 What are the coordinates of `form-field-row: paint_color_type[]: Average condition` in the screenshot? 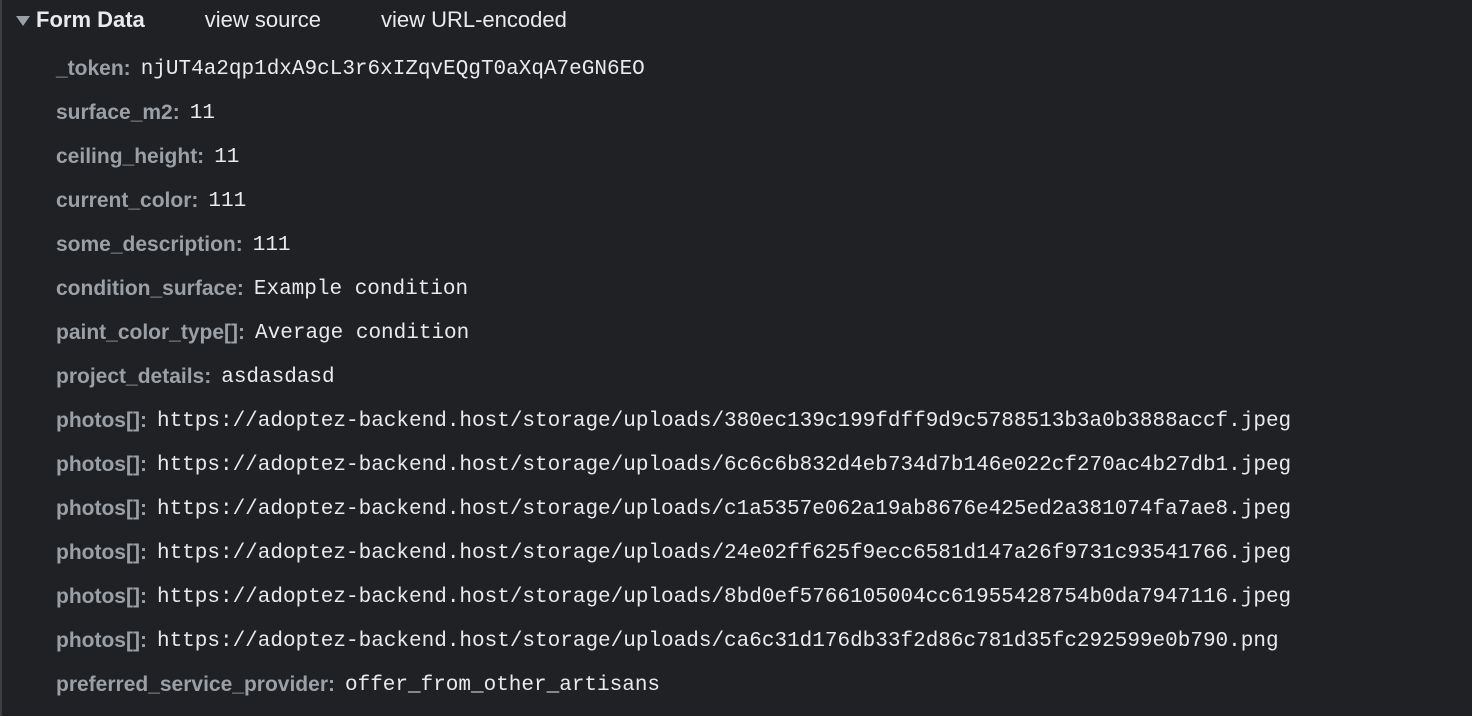 It's located at (759, 333).